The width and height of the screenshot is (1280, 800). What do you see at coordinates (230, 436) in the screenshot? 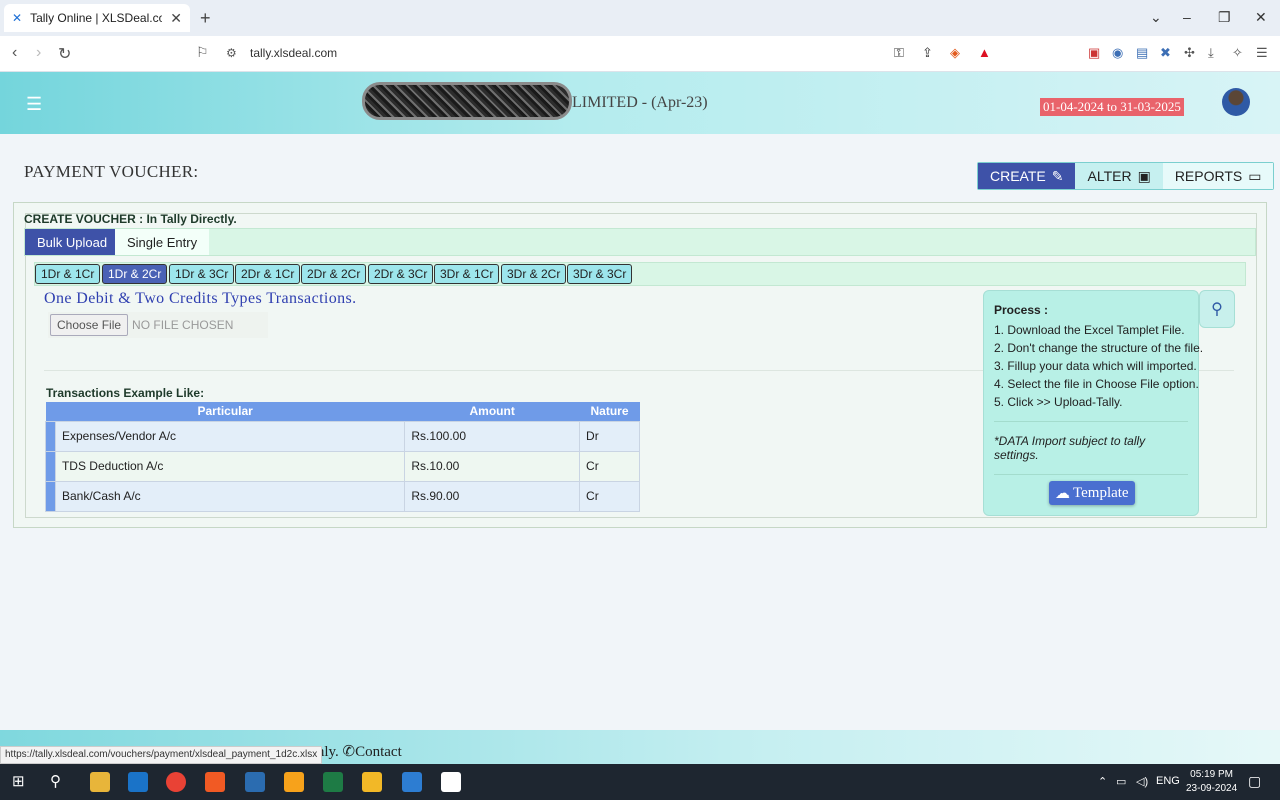
I see `table-cell: Expenses/Vendor A/c` at bounding box center [230, 436].